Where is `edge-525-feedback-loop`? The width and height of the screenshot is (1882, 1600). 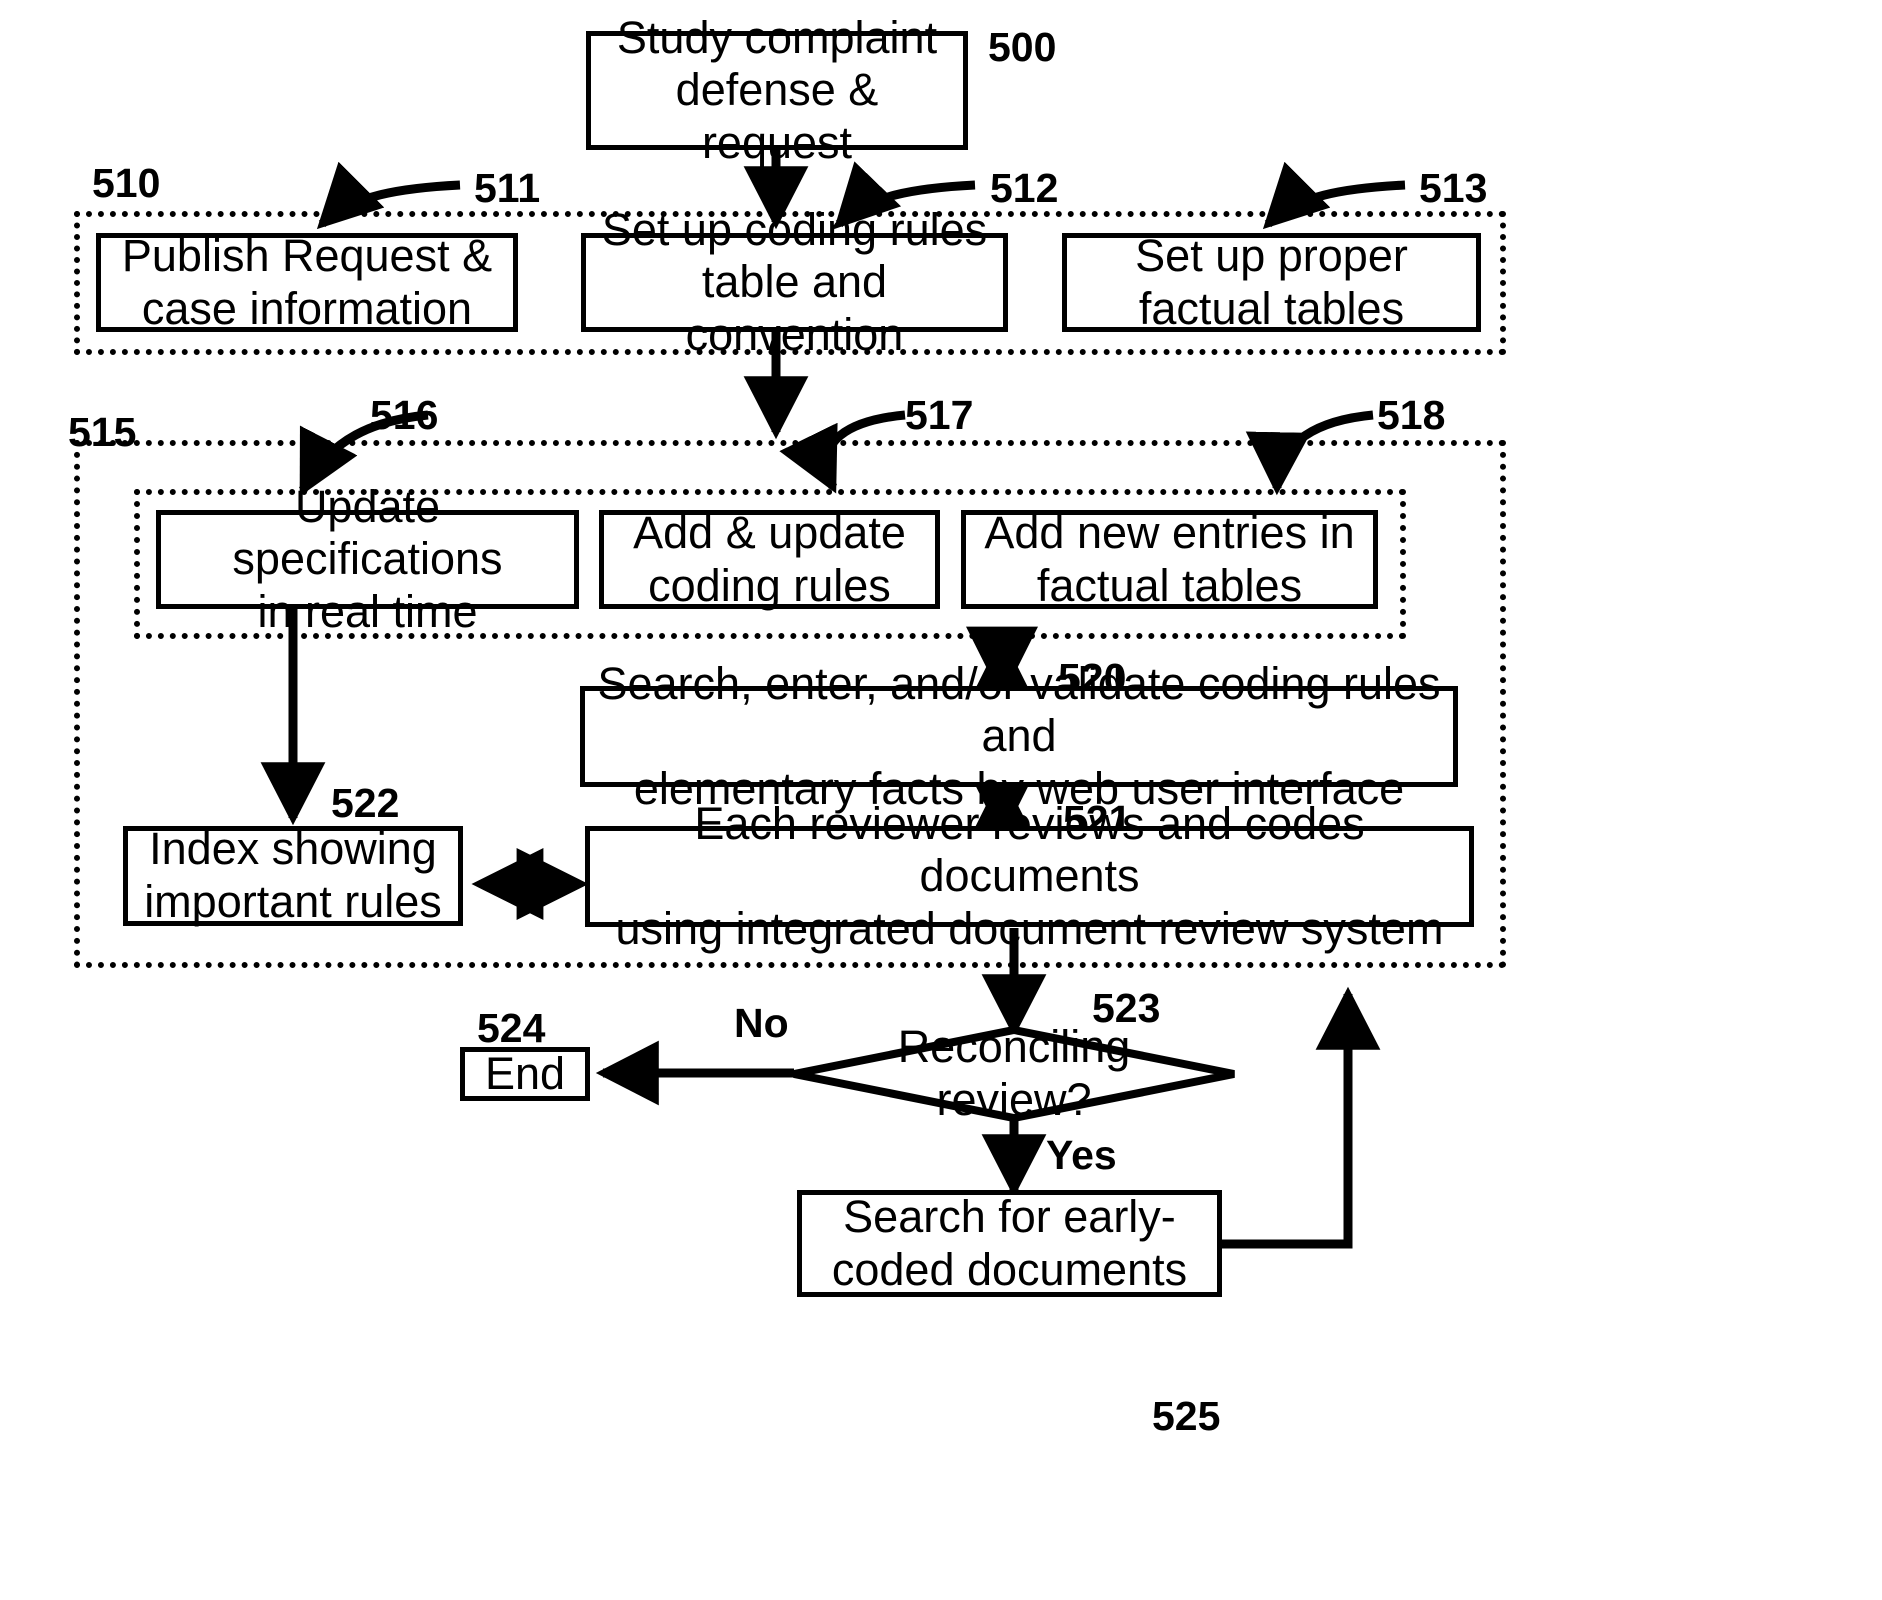 edge-525-feedback-loop is located at coordinates (1301, 1117).